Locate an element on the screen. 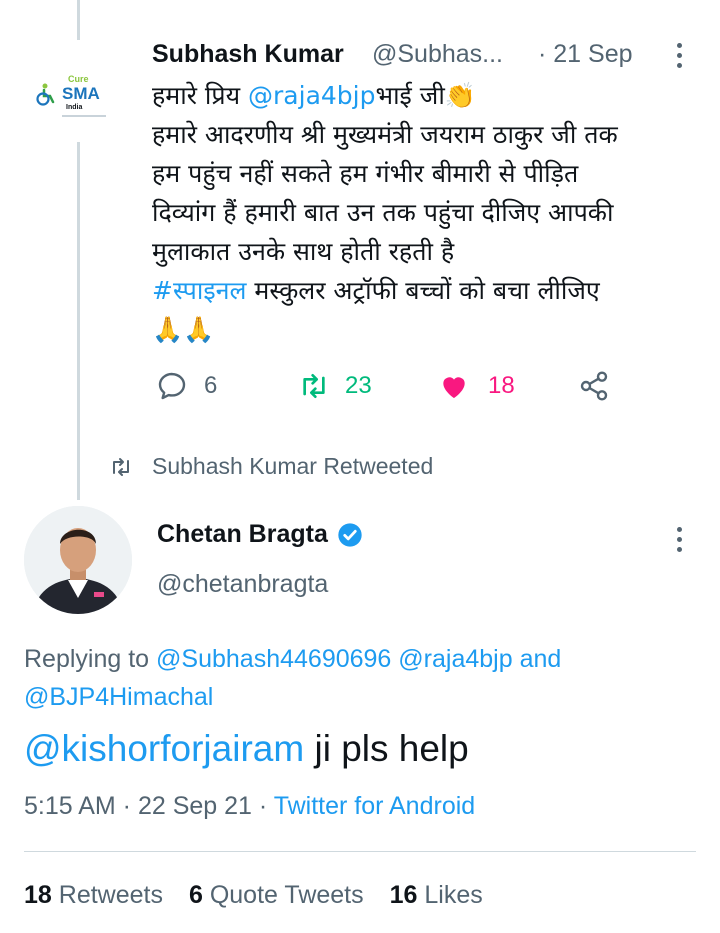 The width and height of the screenshot is (720, 933). share-button is located at coordinates (594, 388).